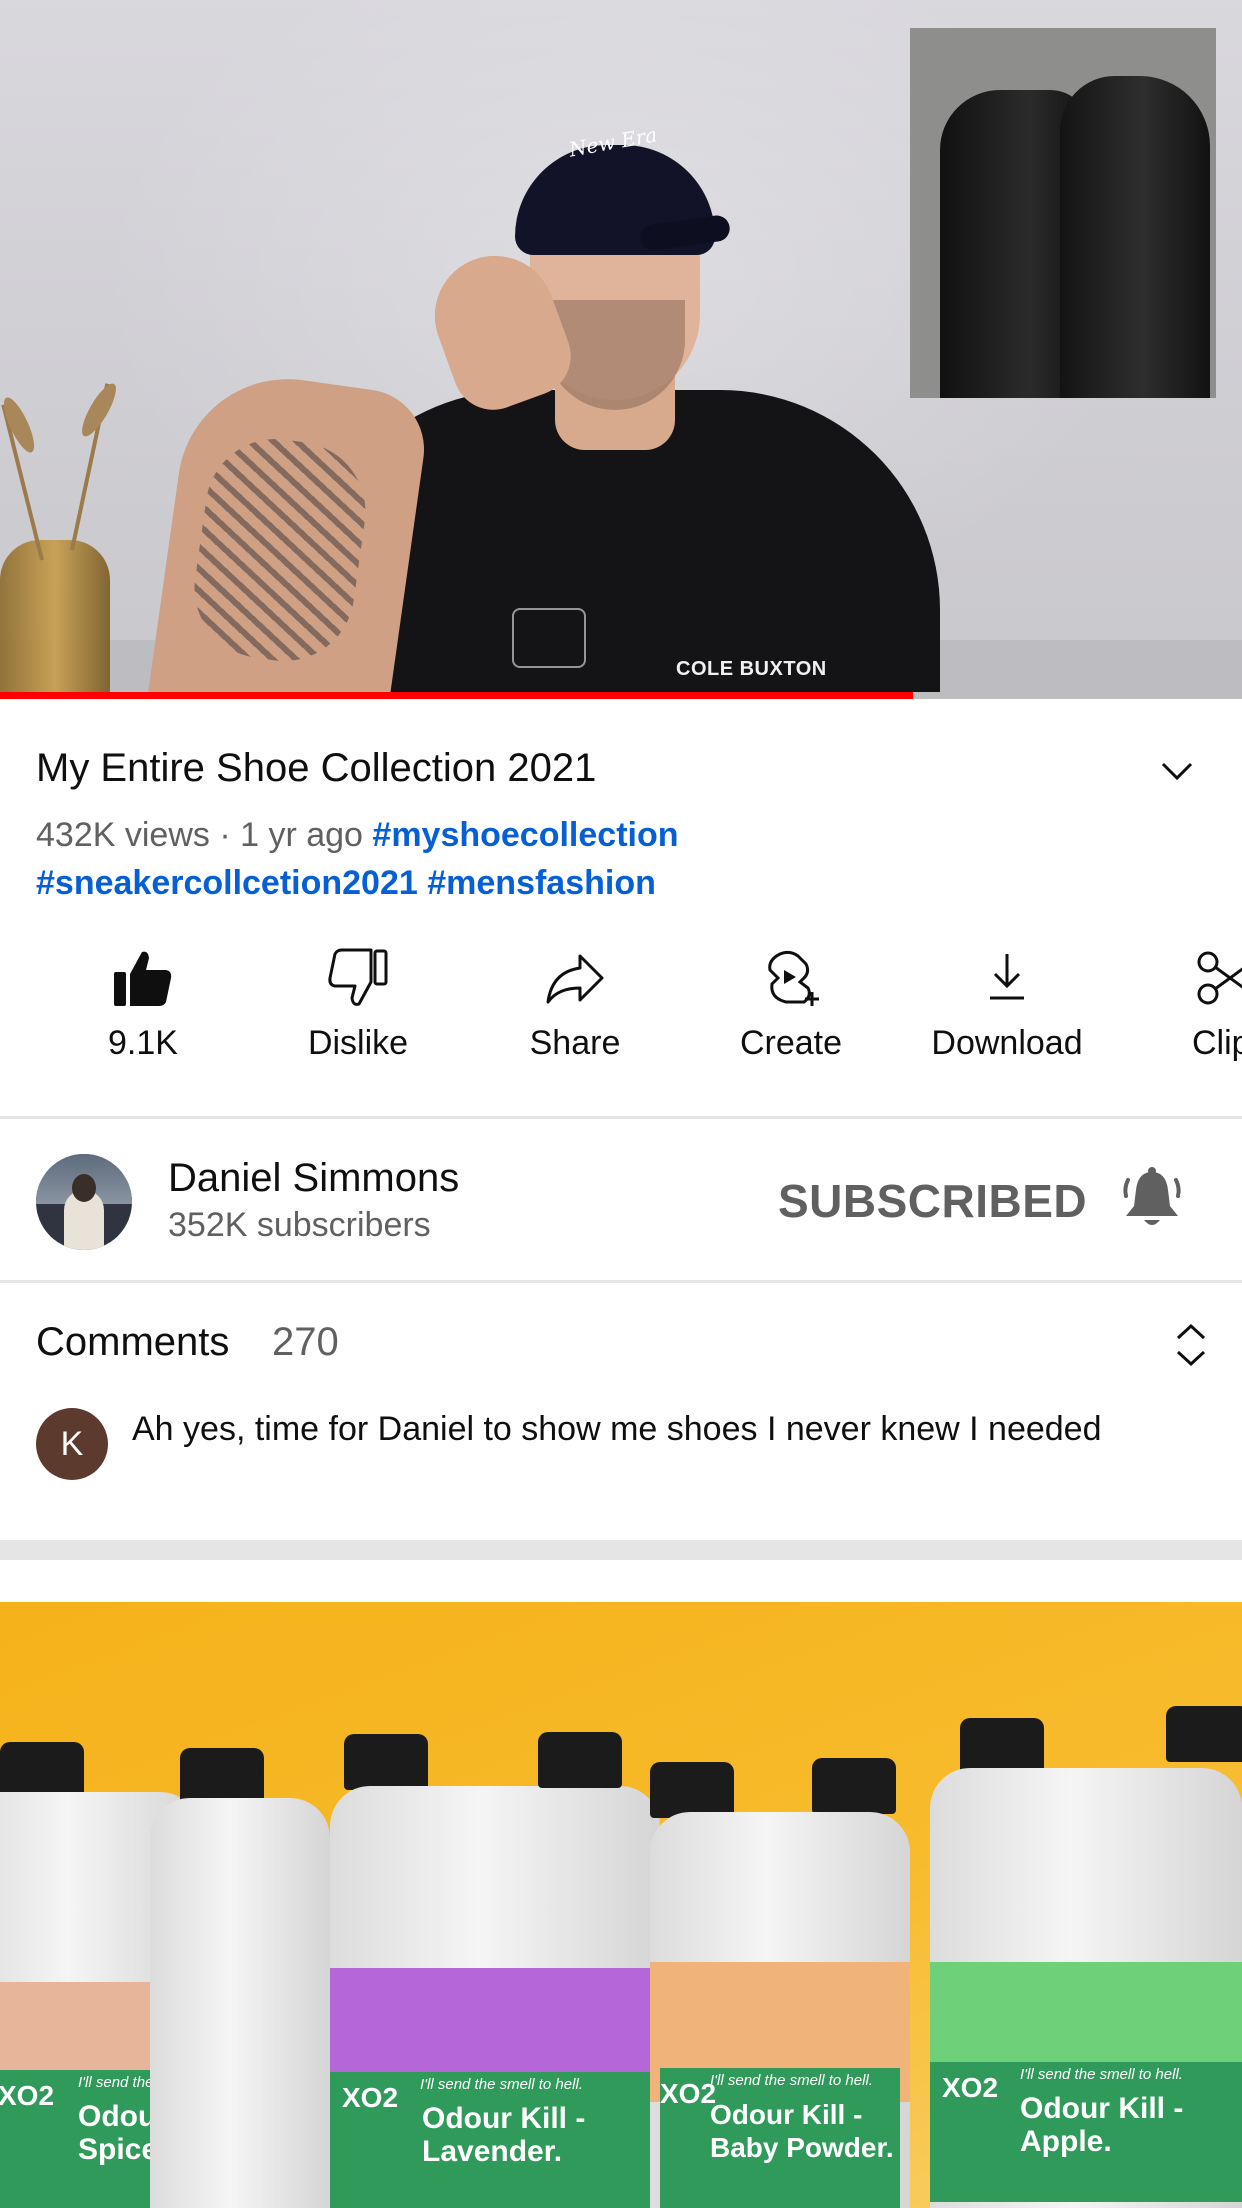 The image size is (1242, 2208). I want to click on upload-age: 1 yr ago, so click(301, 835).